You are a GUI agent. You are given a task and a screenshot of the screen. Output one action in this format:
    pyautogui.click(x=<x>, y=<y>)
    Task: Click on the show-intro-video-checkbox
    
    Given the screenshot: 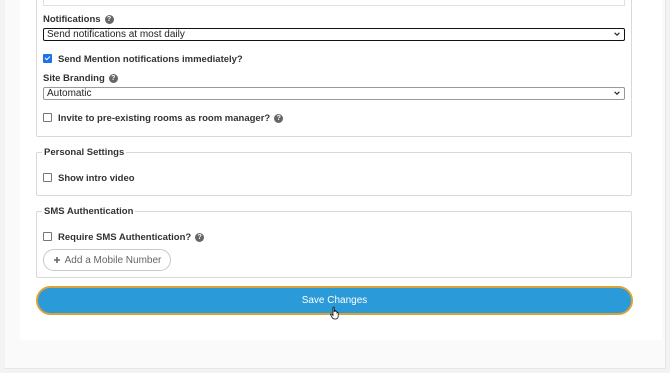 What is the action you would take?
    pyautogui.click(x=47, y=177)
    